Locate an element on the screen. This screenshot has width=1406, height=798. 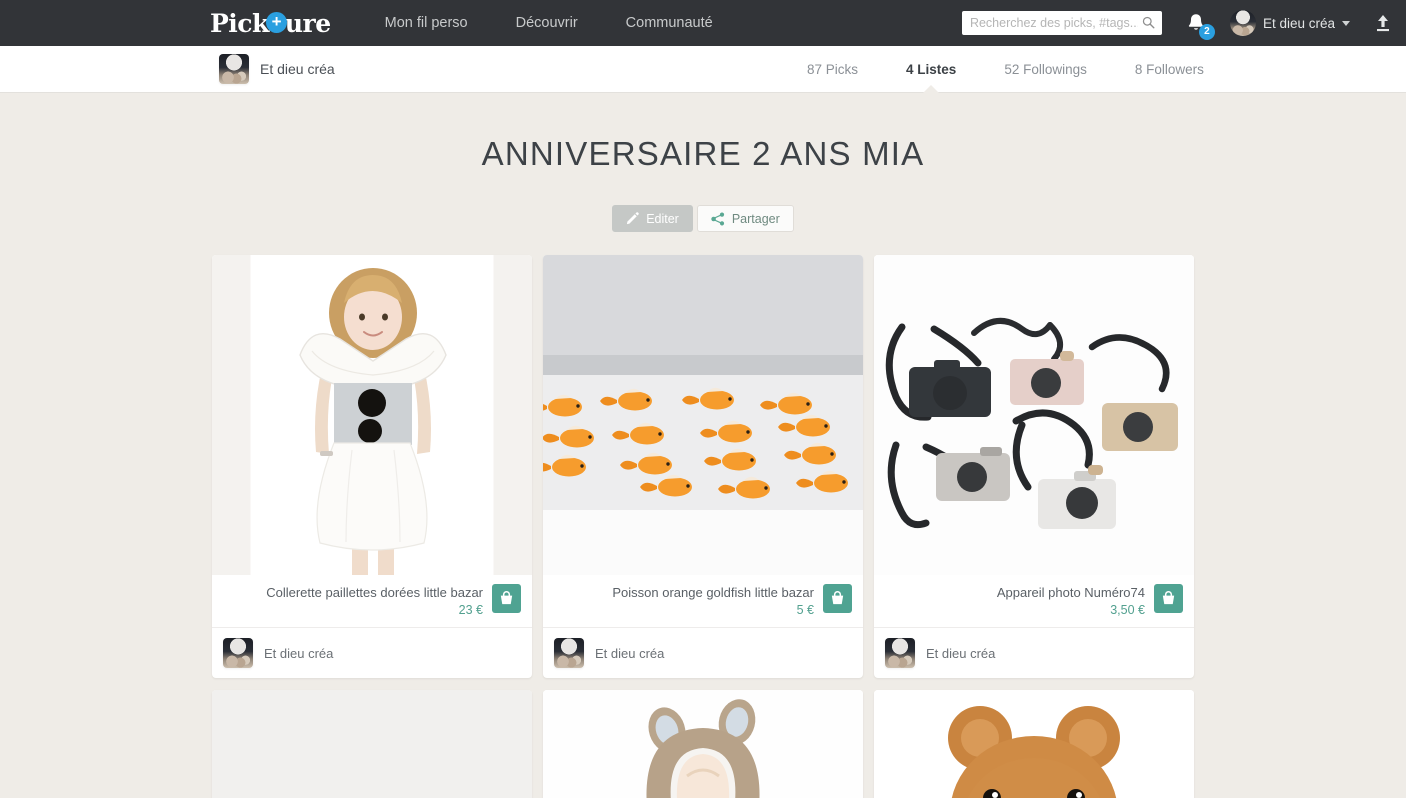
user-menu-label: Et dieu créa is located at coordinates (1298, 23).